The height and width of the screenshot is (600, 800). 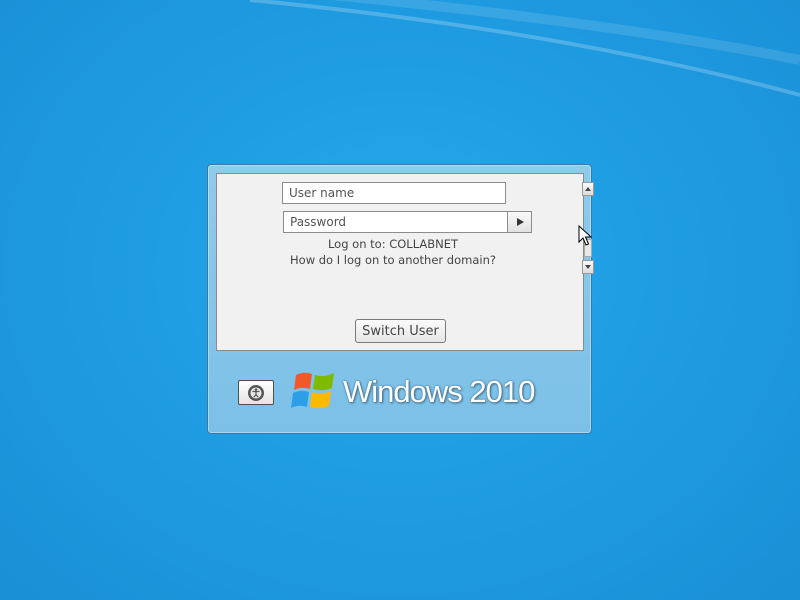 I want to click on ease-of-access-button, so click(x=256, y=392).